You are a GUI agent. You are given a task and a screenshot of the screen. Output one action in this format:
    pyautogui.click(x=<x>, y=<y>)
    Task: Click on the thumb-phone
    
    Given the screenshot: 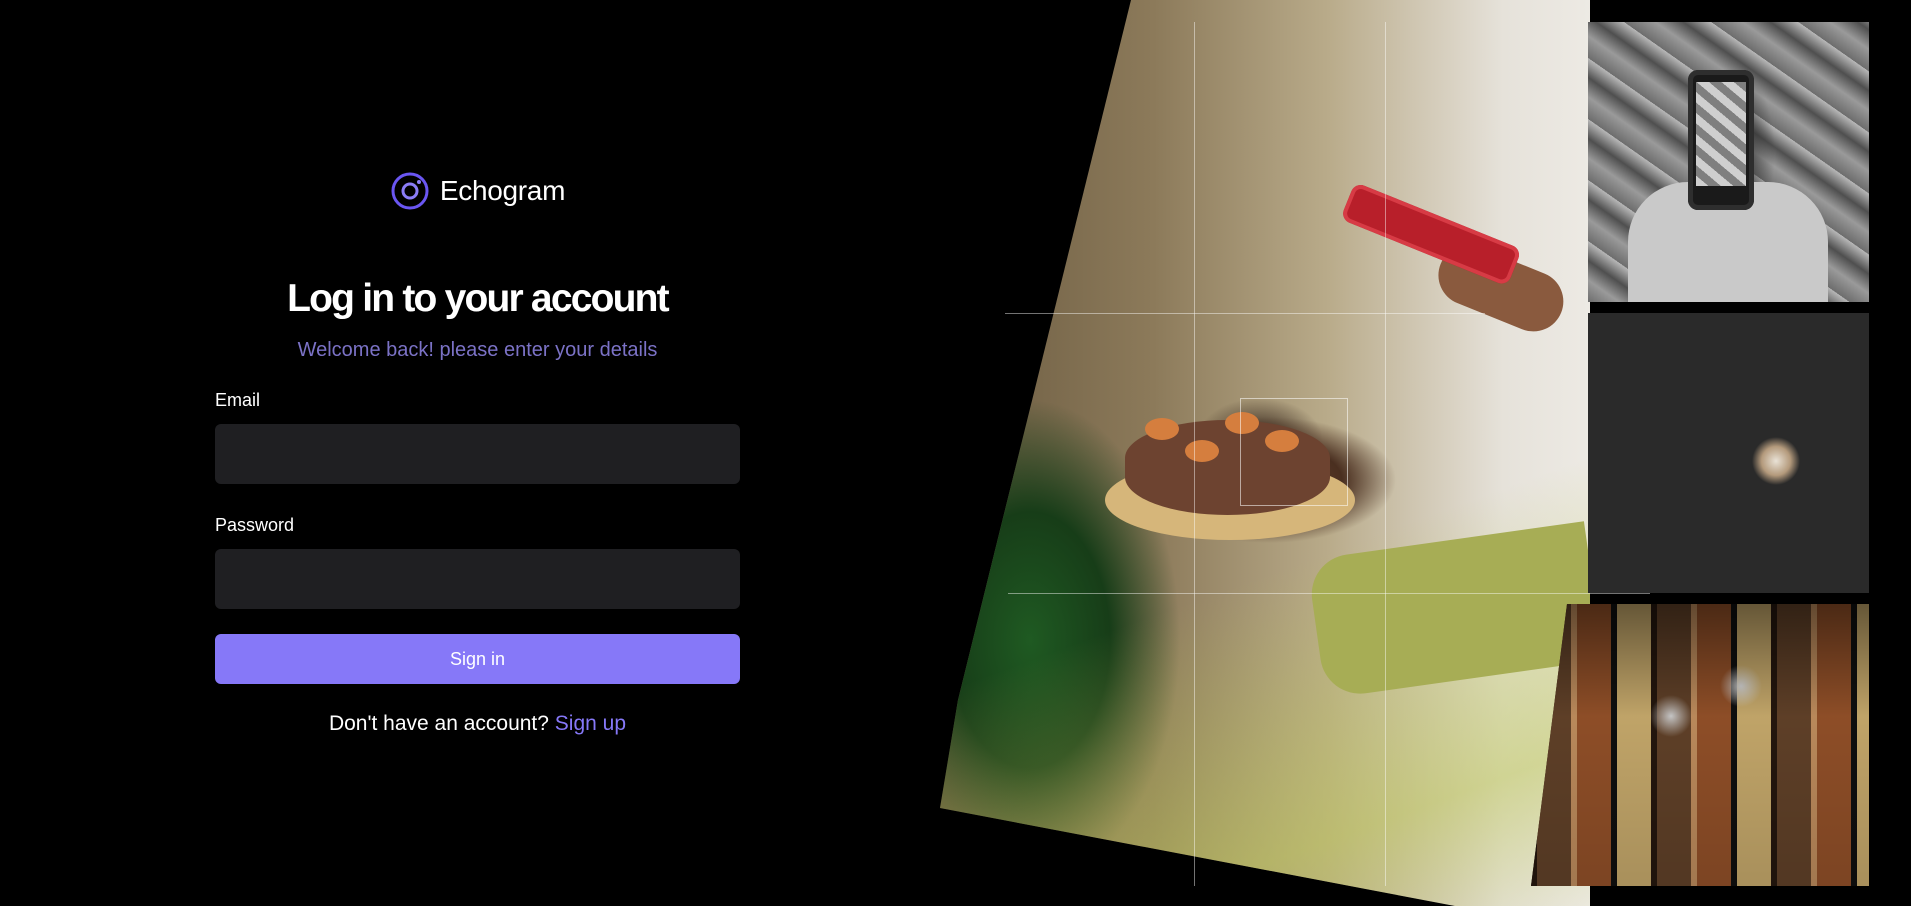 What is the action you would take?
    pyautogui.click(x=1728, y=162)
    